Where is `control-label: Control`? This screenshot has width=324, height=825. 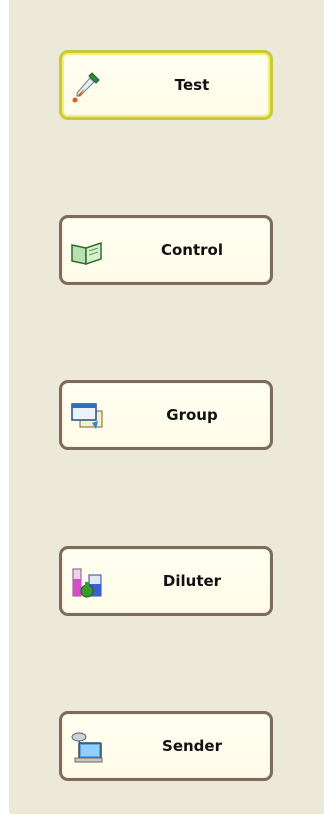
control-label: Control is located at coordinates (191, 250).